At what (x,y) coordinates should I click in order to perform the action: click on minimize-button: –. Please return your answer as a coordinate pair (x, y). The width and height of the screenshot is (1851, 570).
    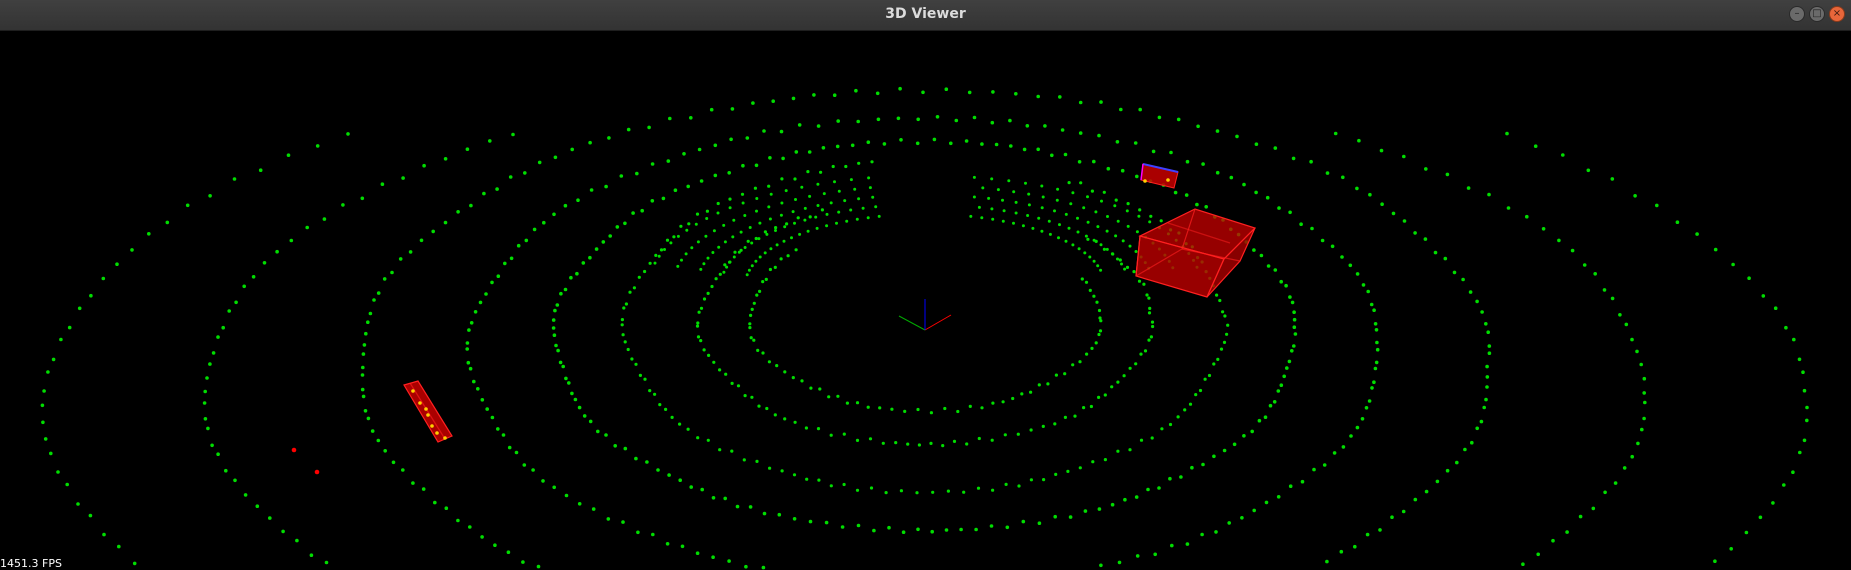
    Looking at the image, I should click on (1797, 14).